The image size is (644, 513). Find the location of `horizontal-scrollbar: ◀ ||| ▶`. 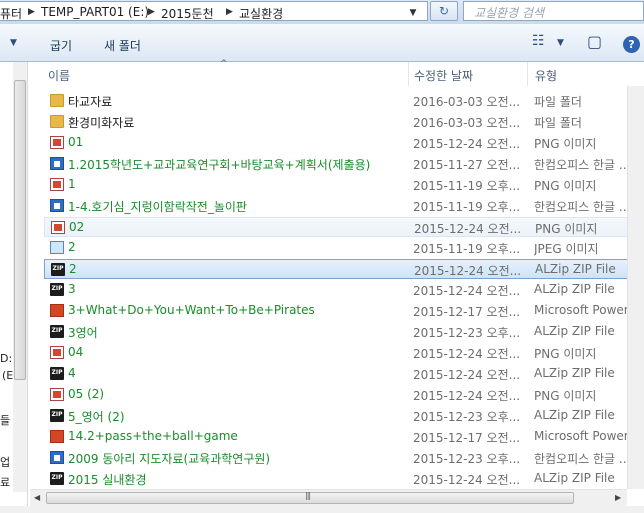

horizontal-scrollbar: ◀ ||| ▶ is located at coordinates (328, 497).